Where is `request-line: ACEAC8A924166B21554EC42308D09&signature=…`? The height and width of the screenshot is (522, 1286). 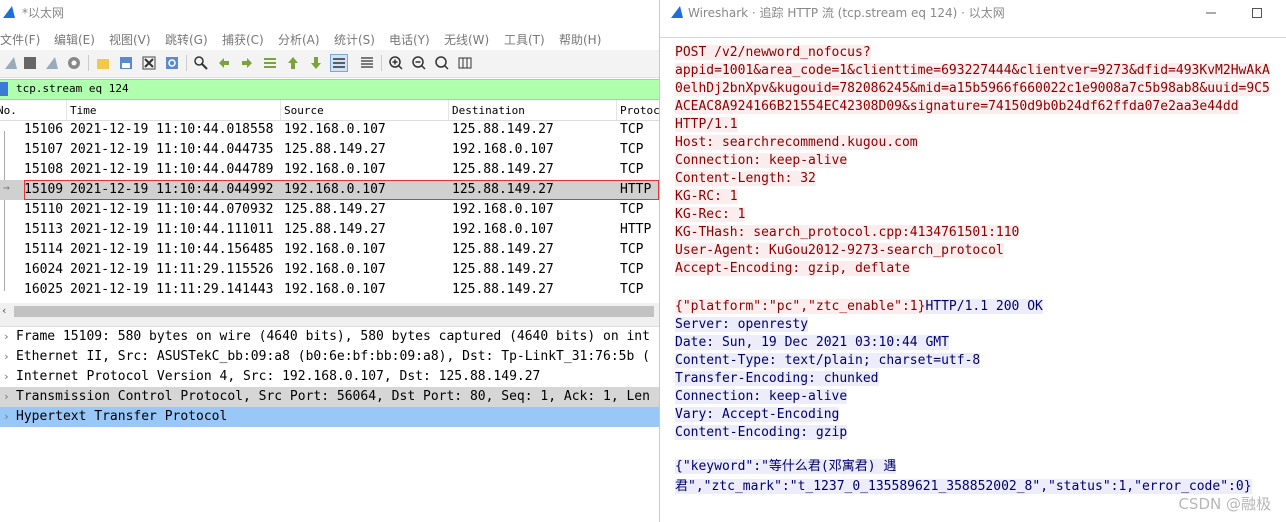
request-line: ACEAC8A924166B21554EC42308D09&signature=… is located at coordinates (957, 106).